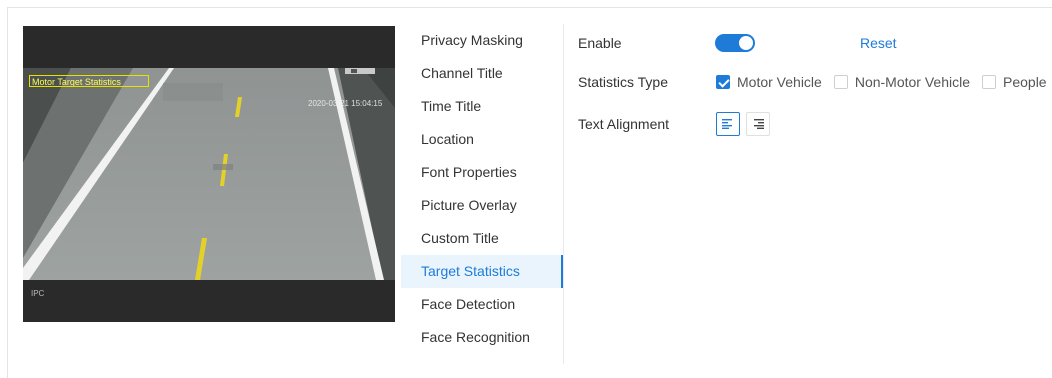 The image size is (1052, 378). I want to click on menu-item-location: Location, so click(482, 139).